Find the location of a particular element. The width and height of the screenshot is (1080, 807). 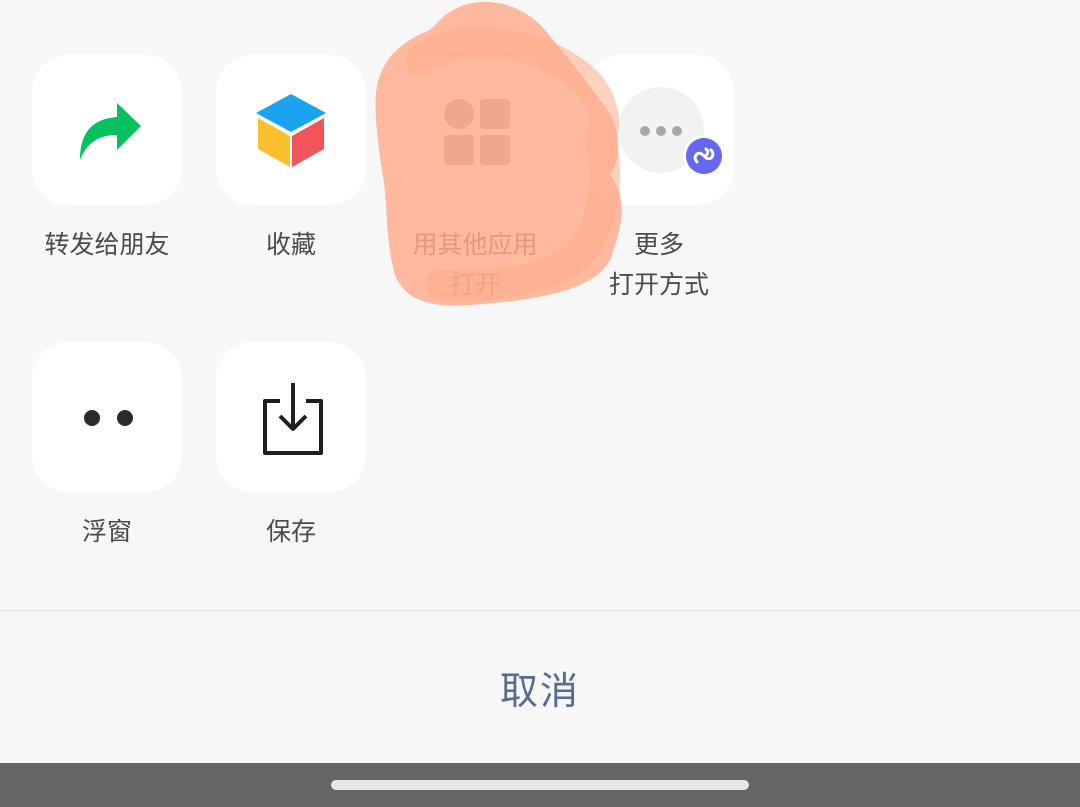

save-label: 保存 is located at coordinates (290, 531).